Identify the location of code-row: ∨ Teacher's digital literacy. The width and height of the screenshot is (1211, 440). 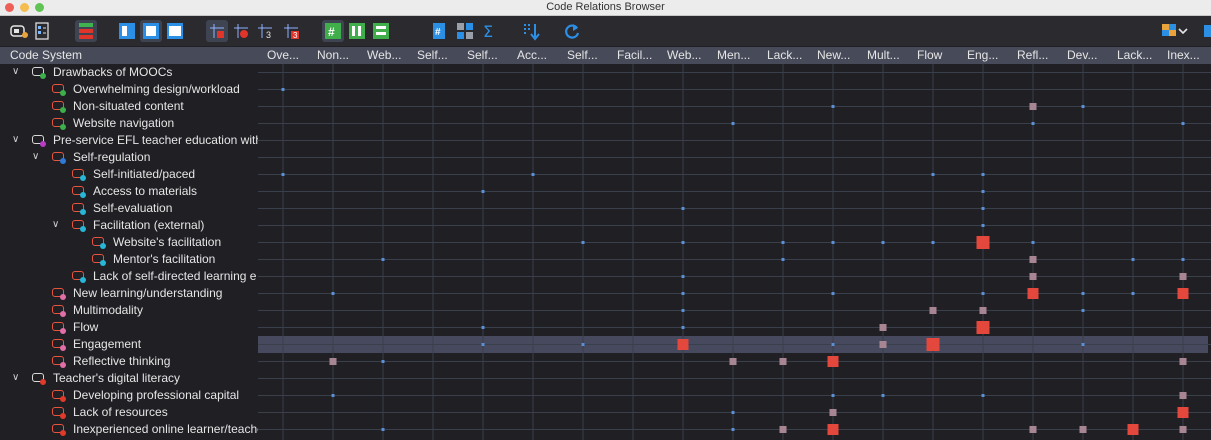
(129, 378).